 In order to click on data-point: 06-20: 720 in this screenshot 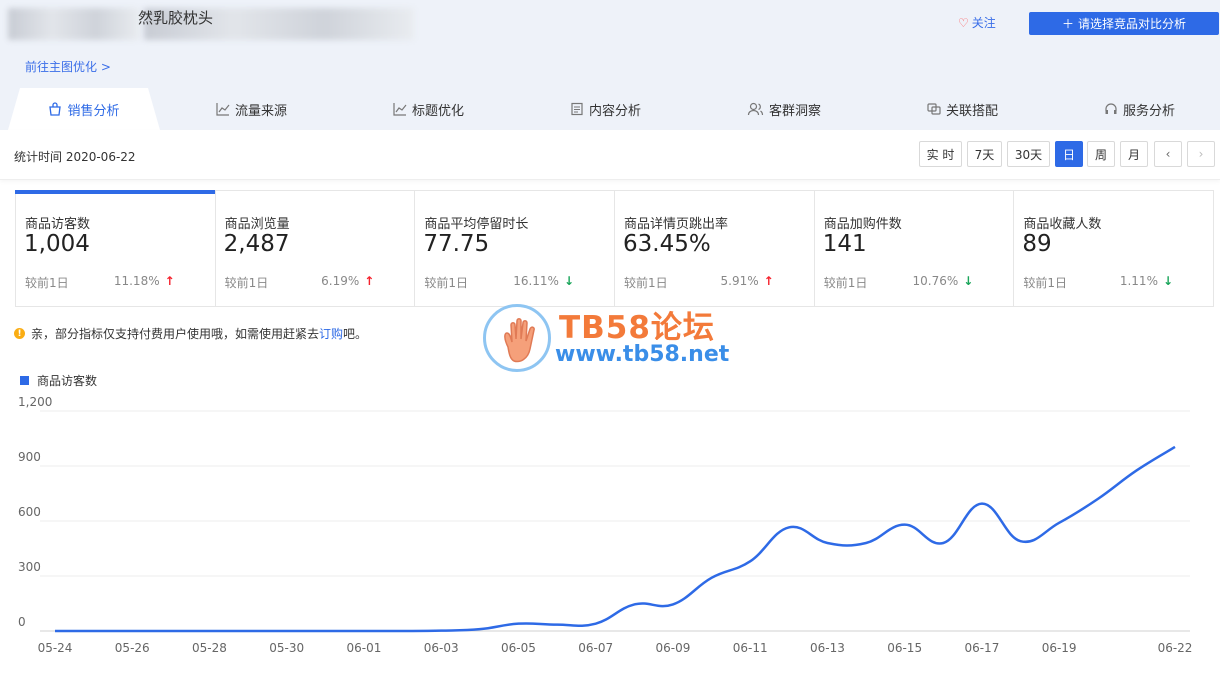, I will do `click(1098, 499)`.